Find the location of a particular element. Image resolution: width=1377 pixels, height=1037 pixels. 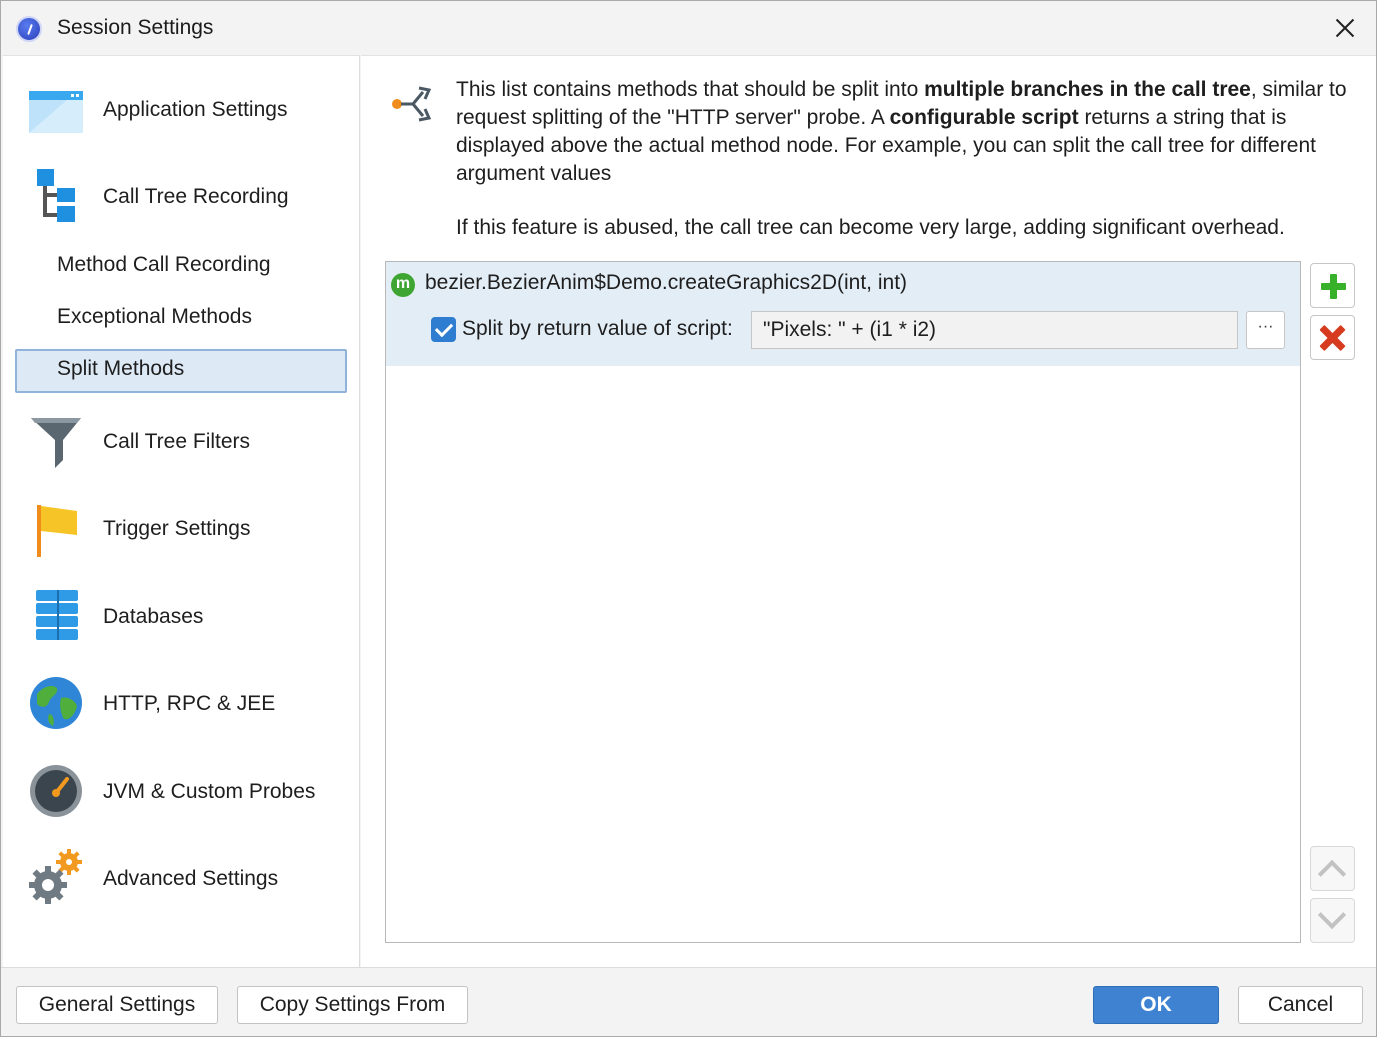

gears-icon is located at coordinates (55, 876).